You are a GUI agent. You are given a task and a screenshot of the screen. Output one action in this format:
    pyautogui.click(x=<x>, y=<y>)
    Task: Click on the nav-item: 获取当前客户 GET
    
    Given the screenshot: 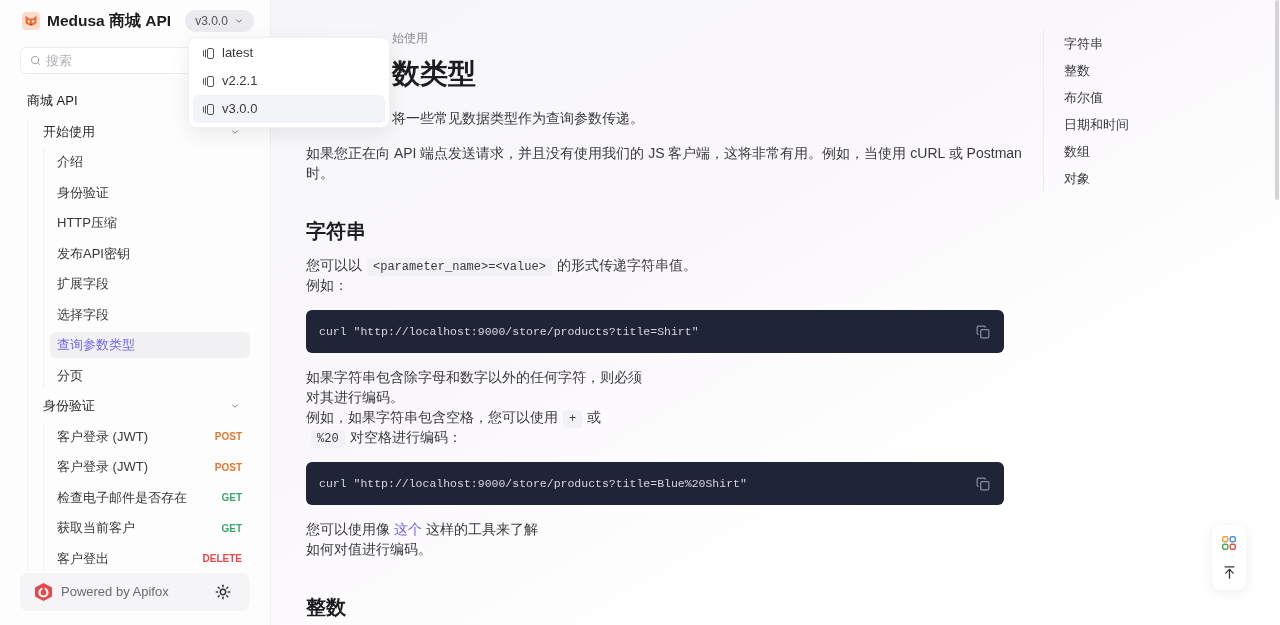 What is the action you would take?
    pyautogui.click(x=150, y=528)
    